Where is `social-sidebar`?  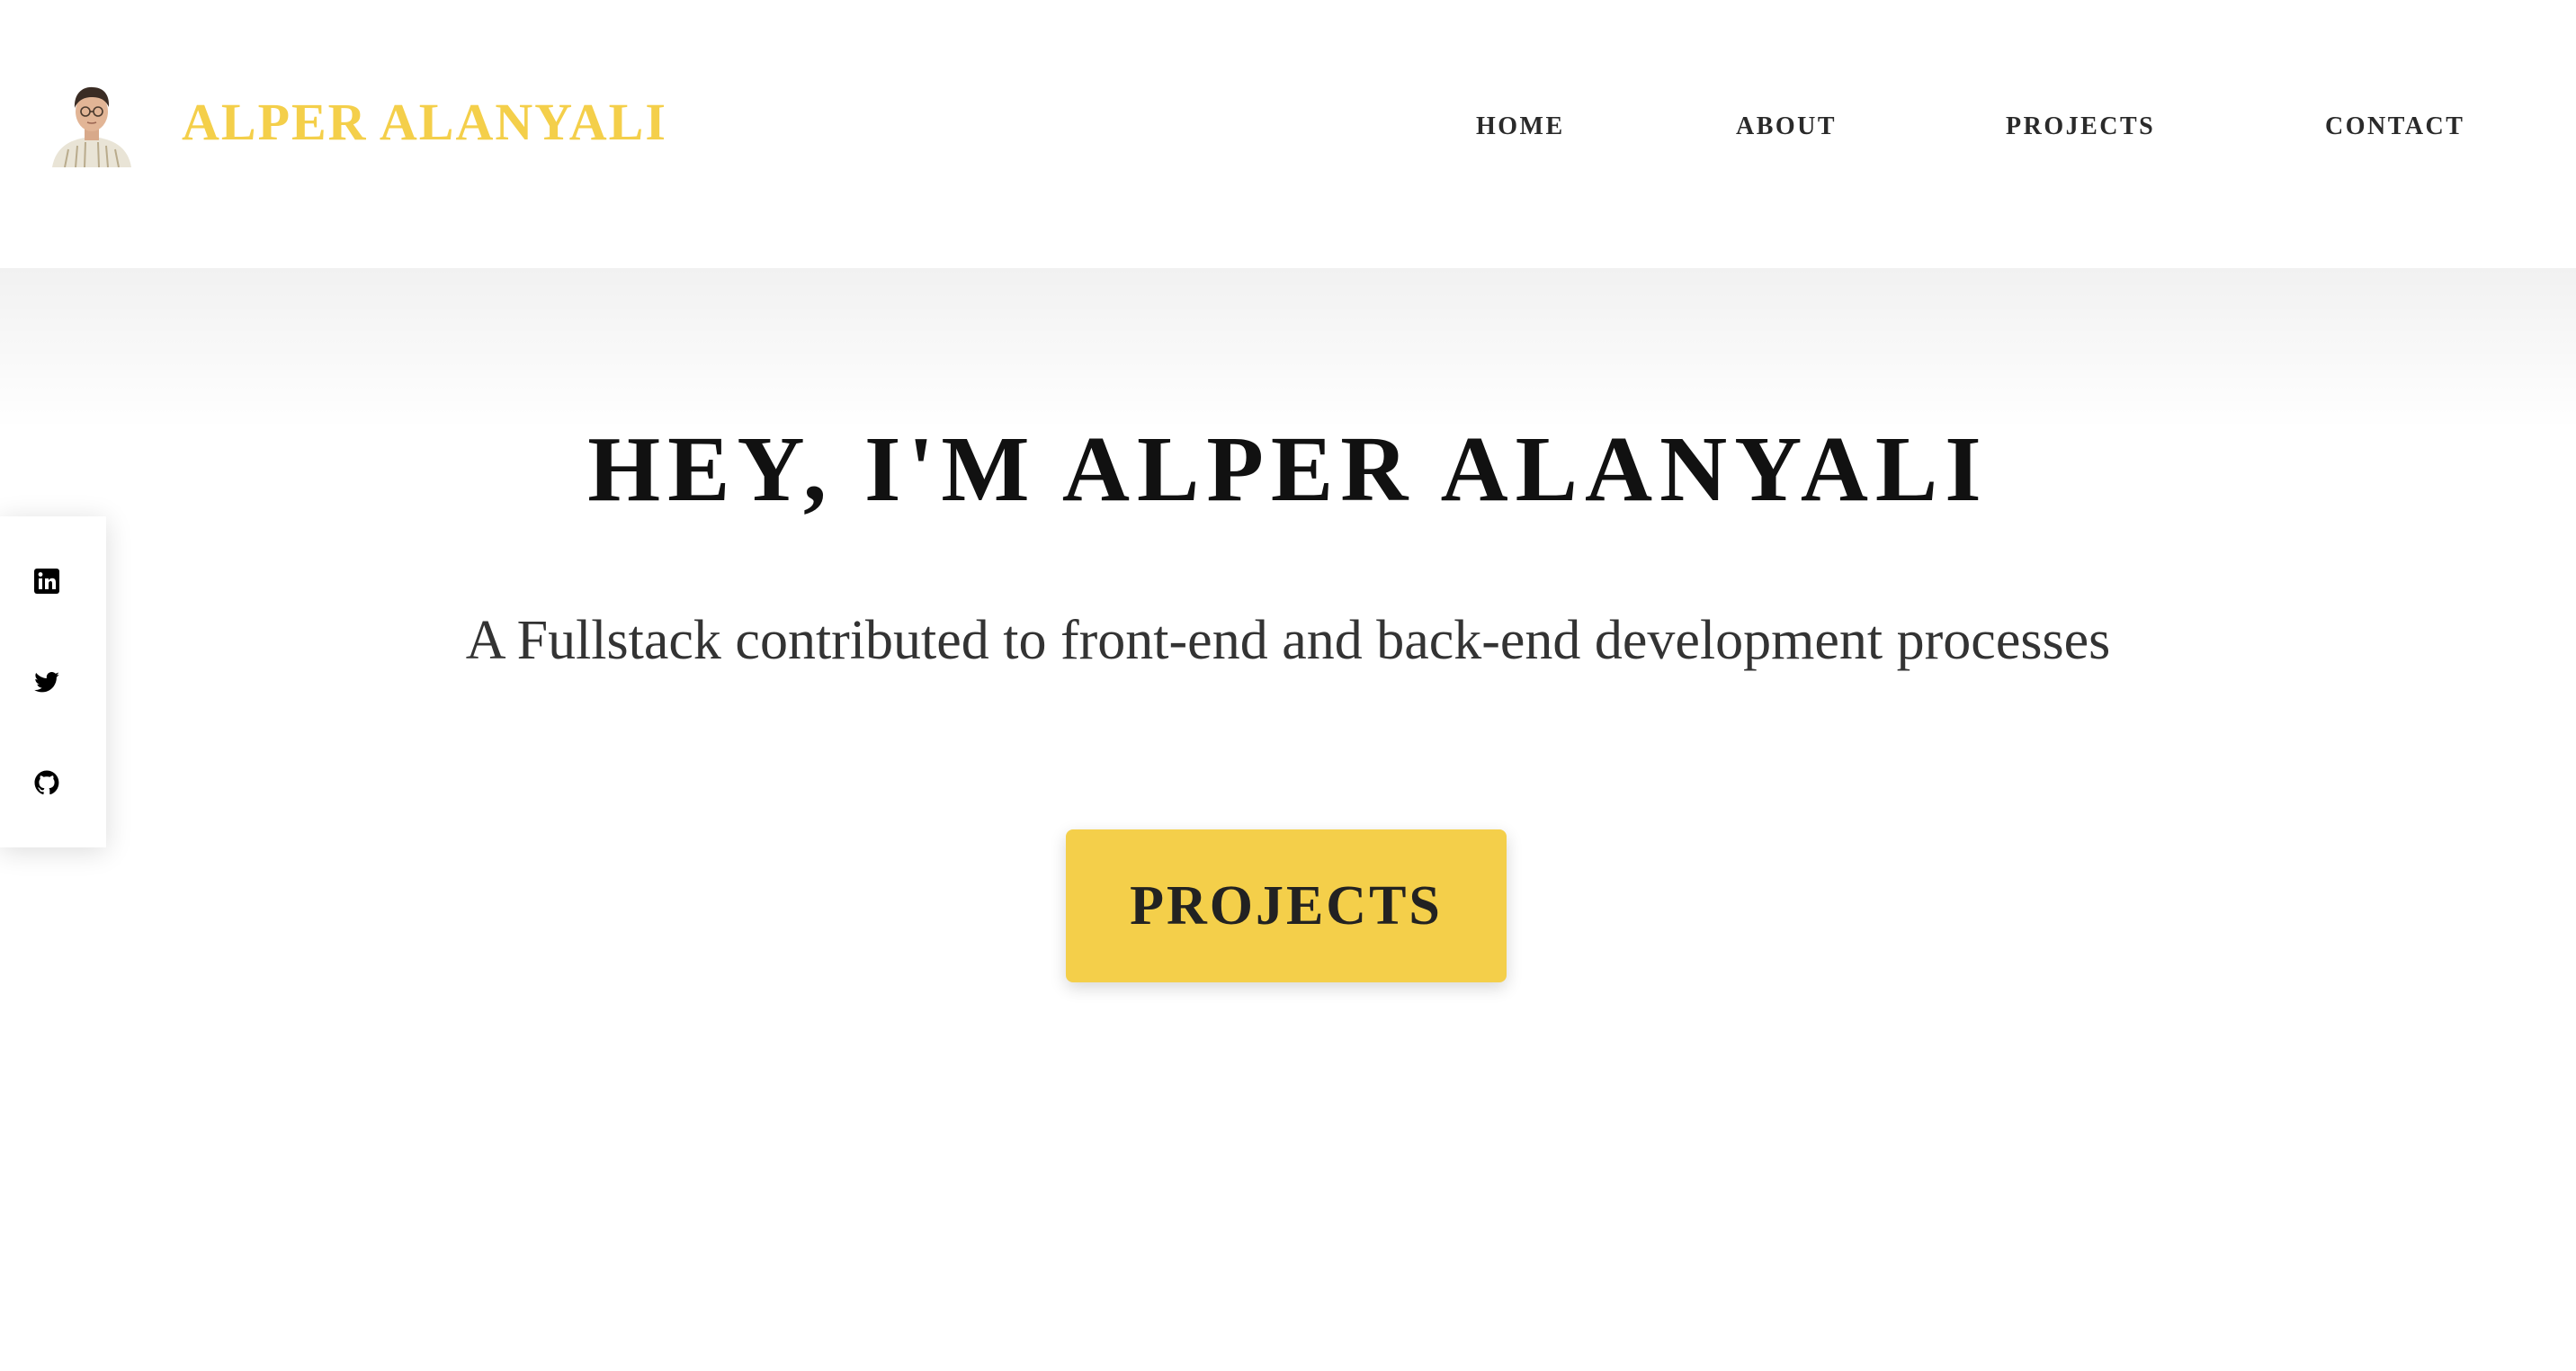
social-sidebar is located at coordinates (53, 681).